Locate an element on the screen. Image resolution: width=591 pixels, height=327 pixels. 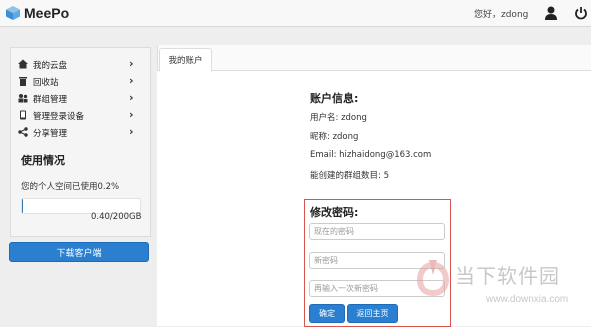
usage-text: 您的个人空间已使用0.2% is located at coordinates (70, 187).